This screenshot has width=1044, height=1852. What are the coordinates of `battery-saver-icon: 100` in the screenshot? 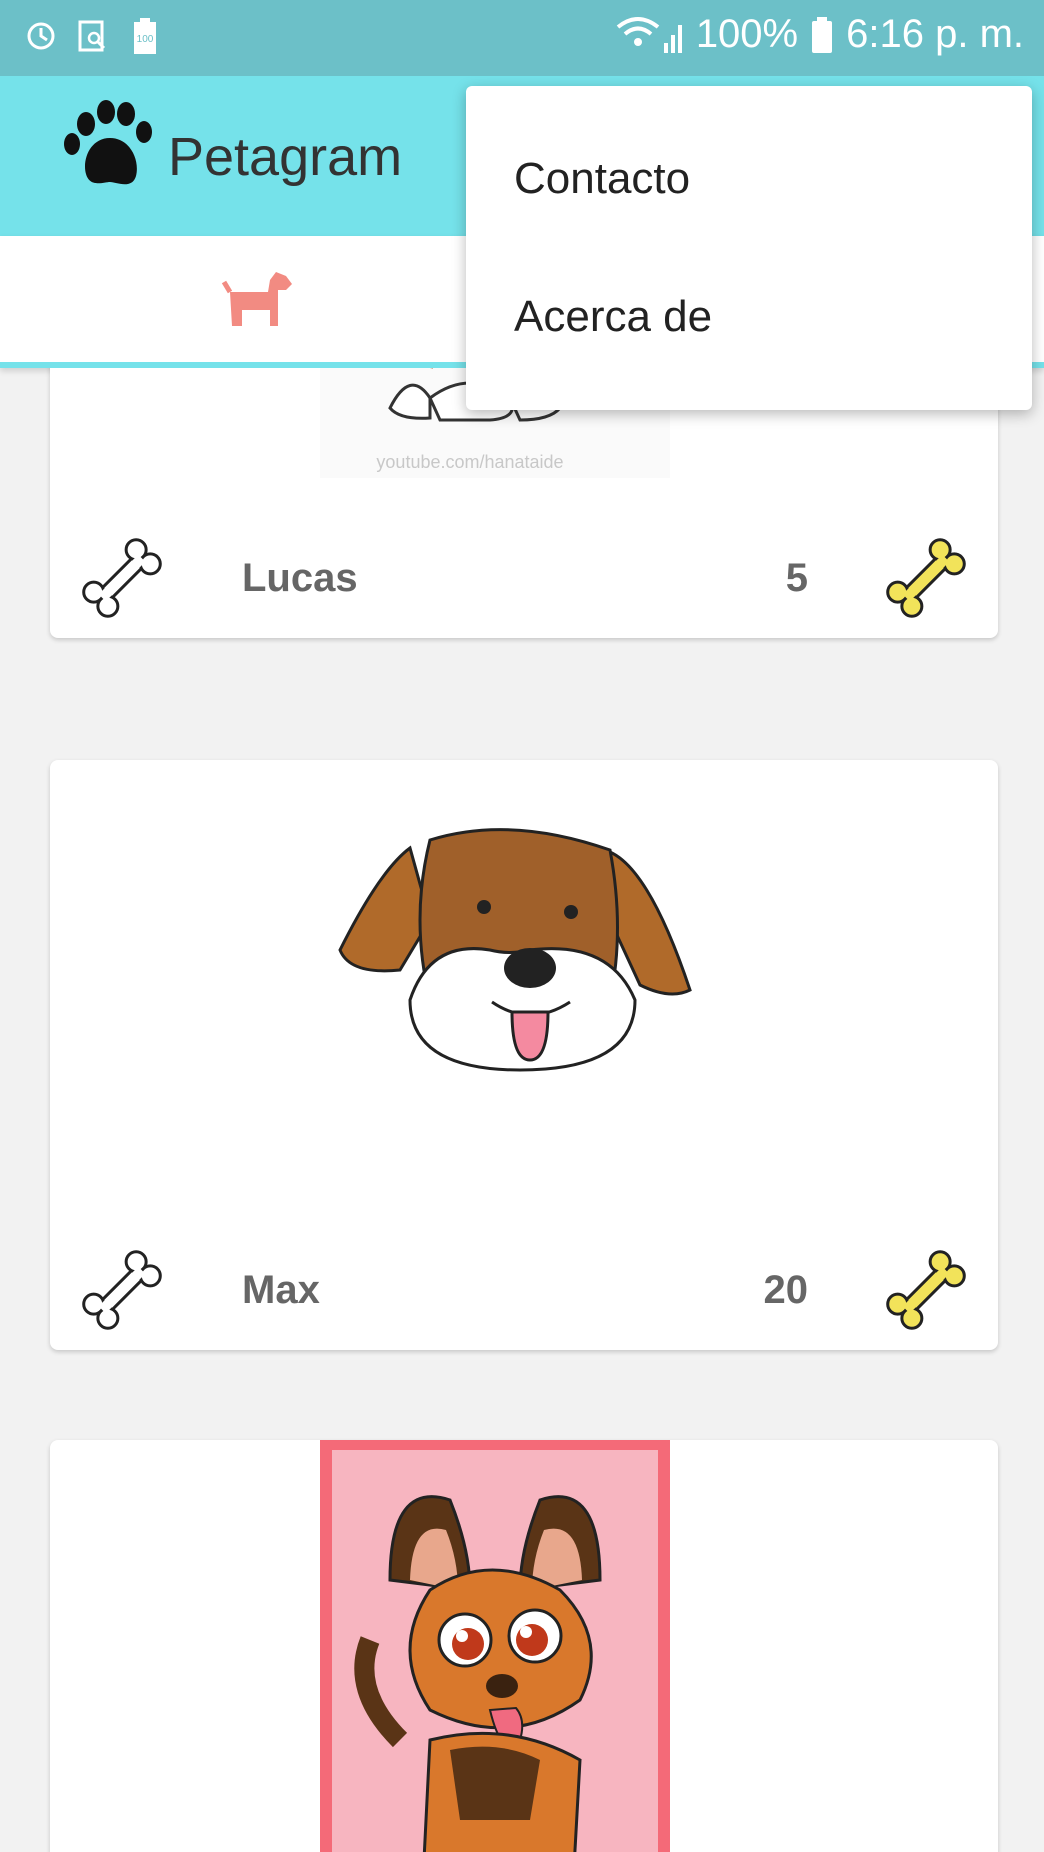 It's located at (145, 36).